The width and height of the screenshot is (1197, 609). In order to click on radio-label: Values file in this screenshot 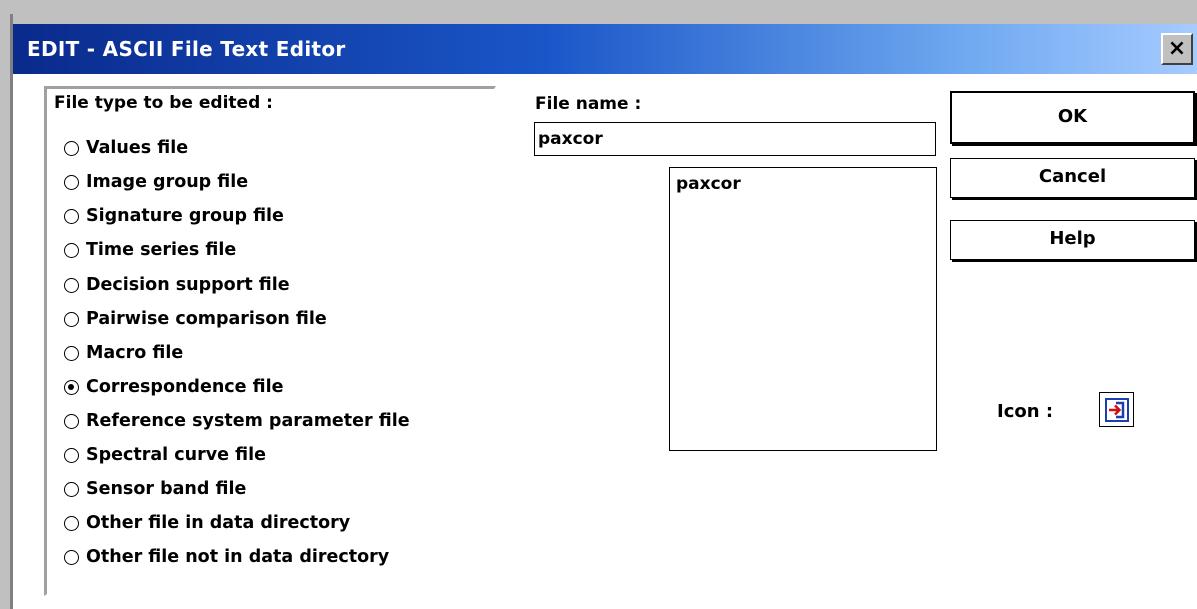, I will do `click(137, 148)`.